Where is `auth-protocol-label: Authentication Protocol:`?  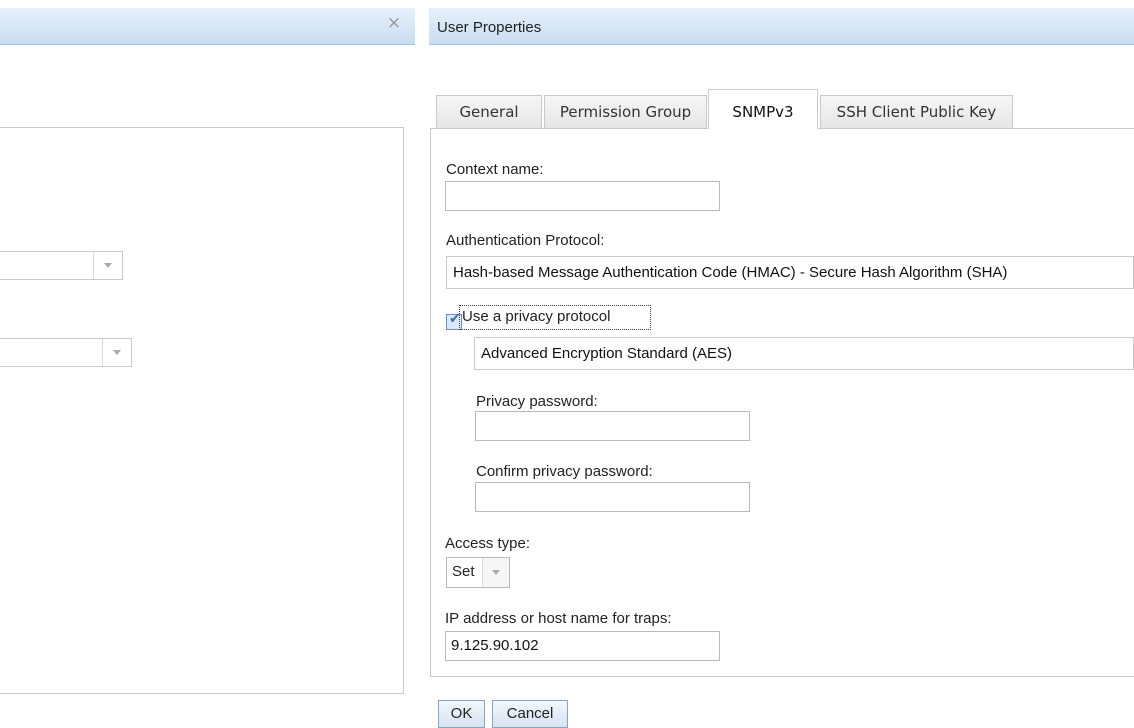 auth-protocol-label: Authentication Protocol: is located at coordinates (525, 240).